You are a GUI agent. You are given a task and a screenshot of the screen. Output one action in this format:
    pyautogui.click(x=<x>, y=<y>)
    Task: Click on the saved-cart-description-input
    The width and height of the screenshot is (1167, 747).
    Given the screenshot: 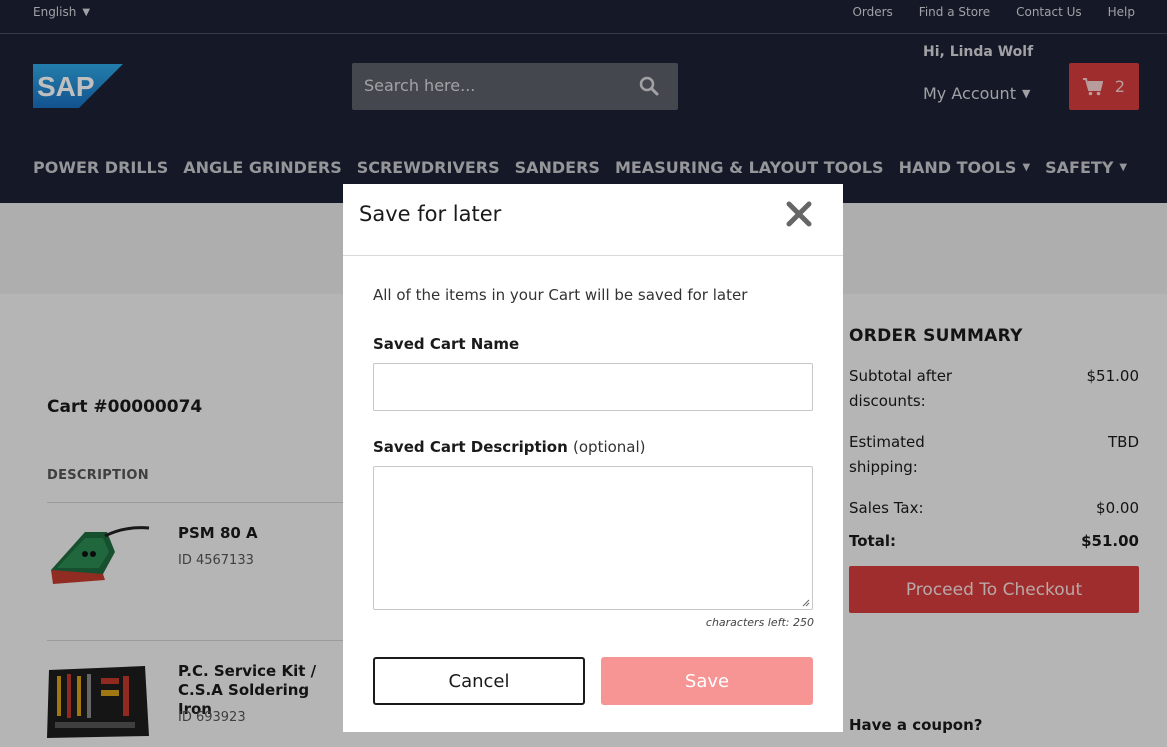 What is the action you would take?
    pyautogui.click(x=593, y=538)
    